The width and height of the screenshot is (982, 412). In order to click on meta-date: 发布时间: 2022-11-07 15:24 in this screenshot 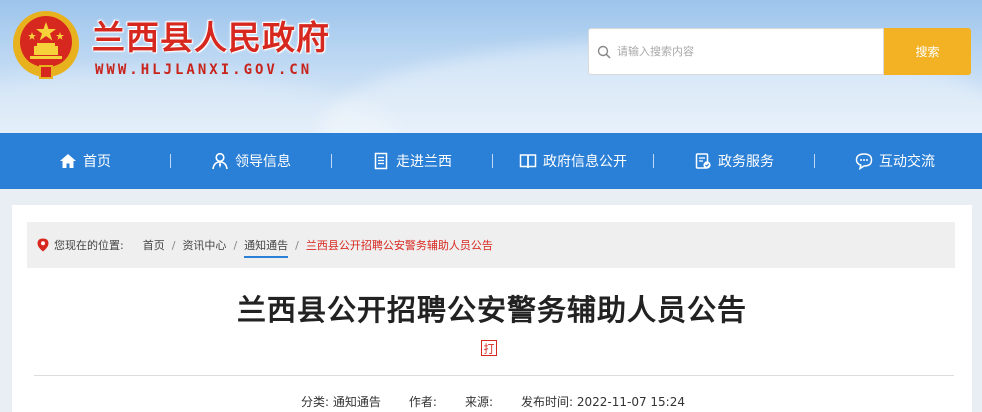, I will do `click(603, 401)`.